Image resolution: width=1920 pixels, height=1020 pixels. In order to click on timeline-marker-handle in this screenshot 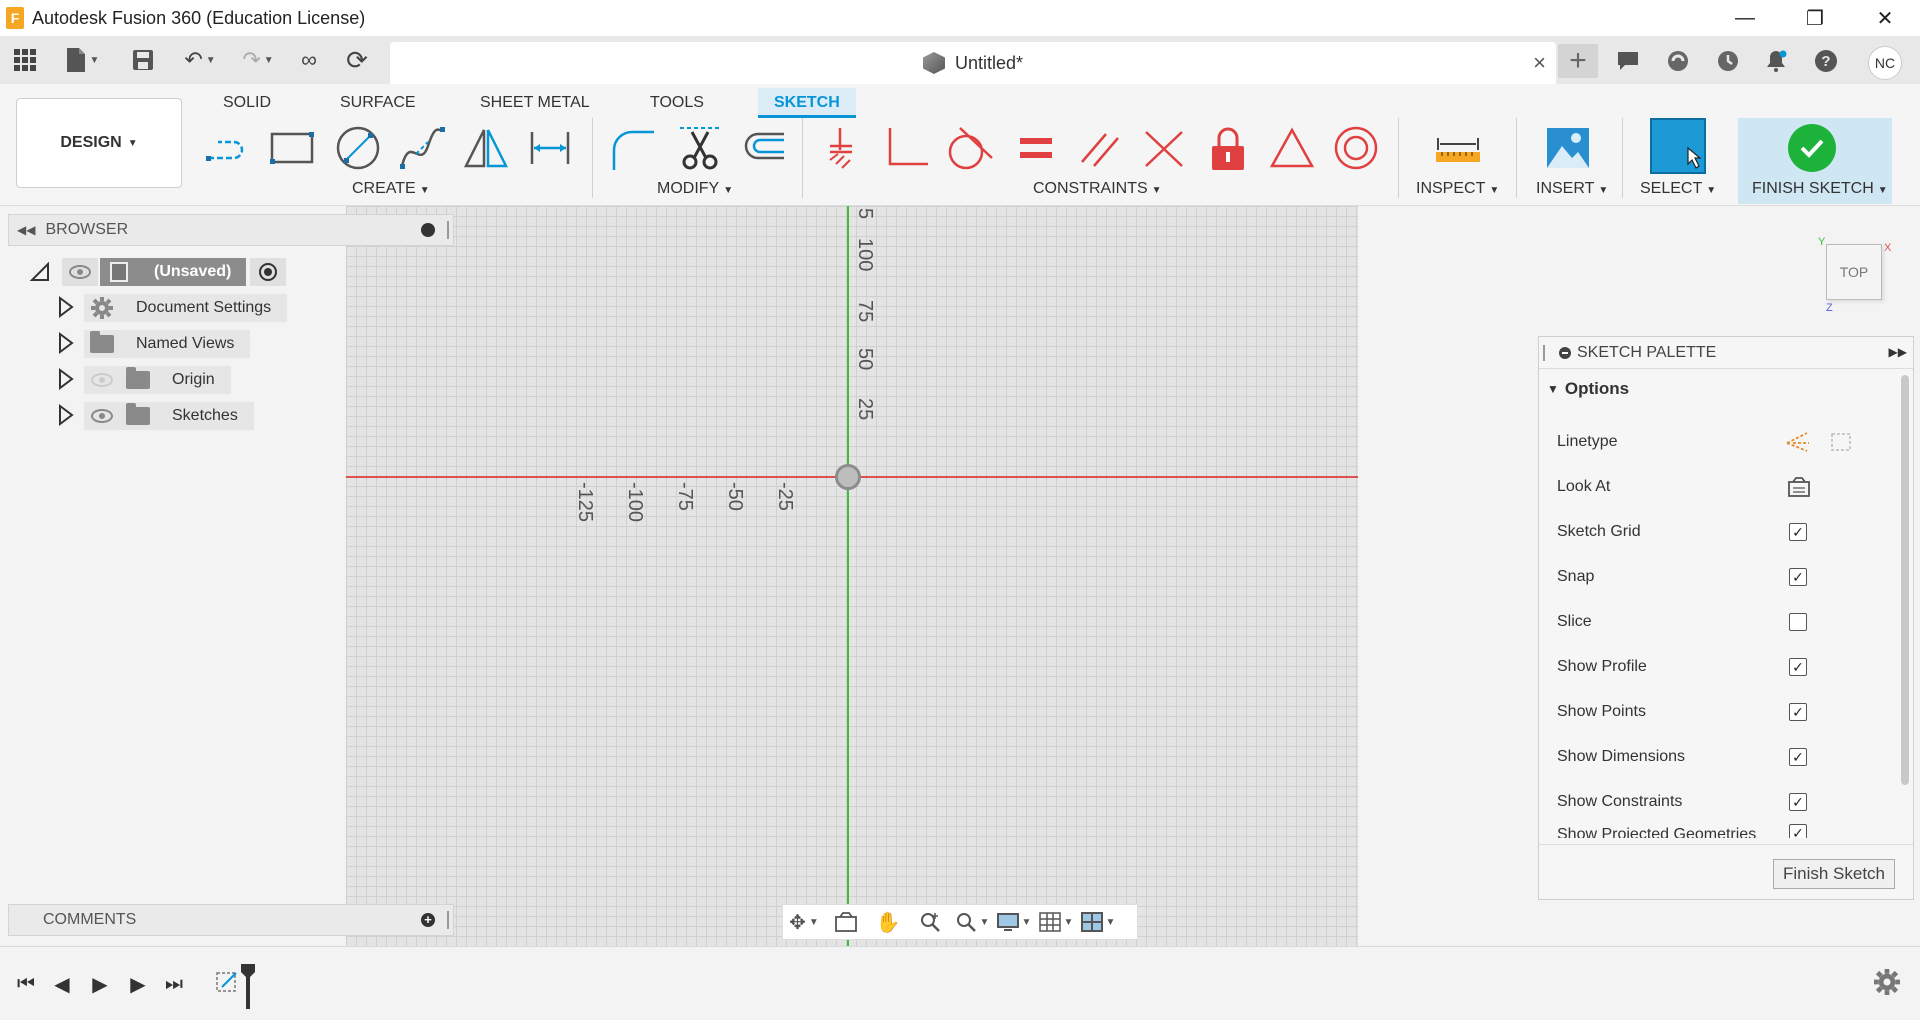, I will do `click(248, 986)`.